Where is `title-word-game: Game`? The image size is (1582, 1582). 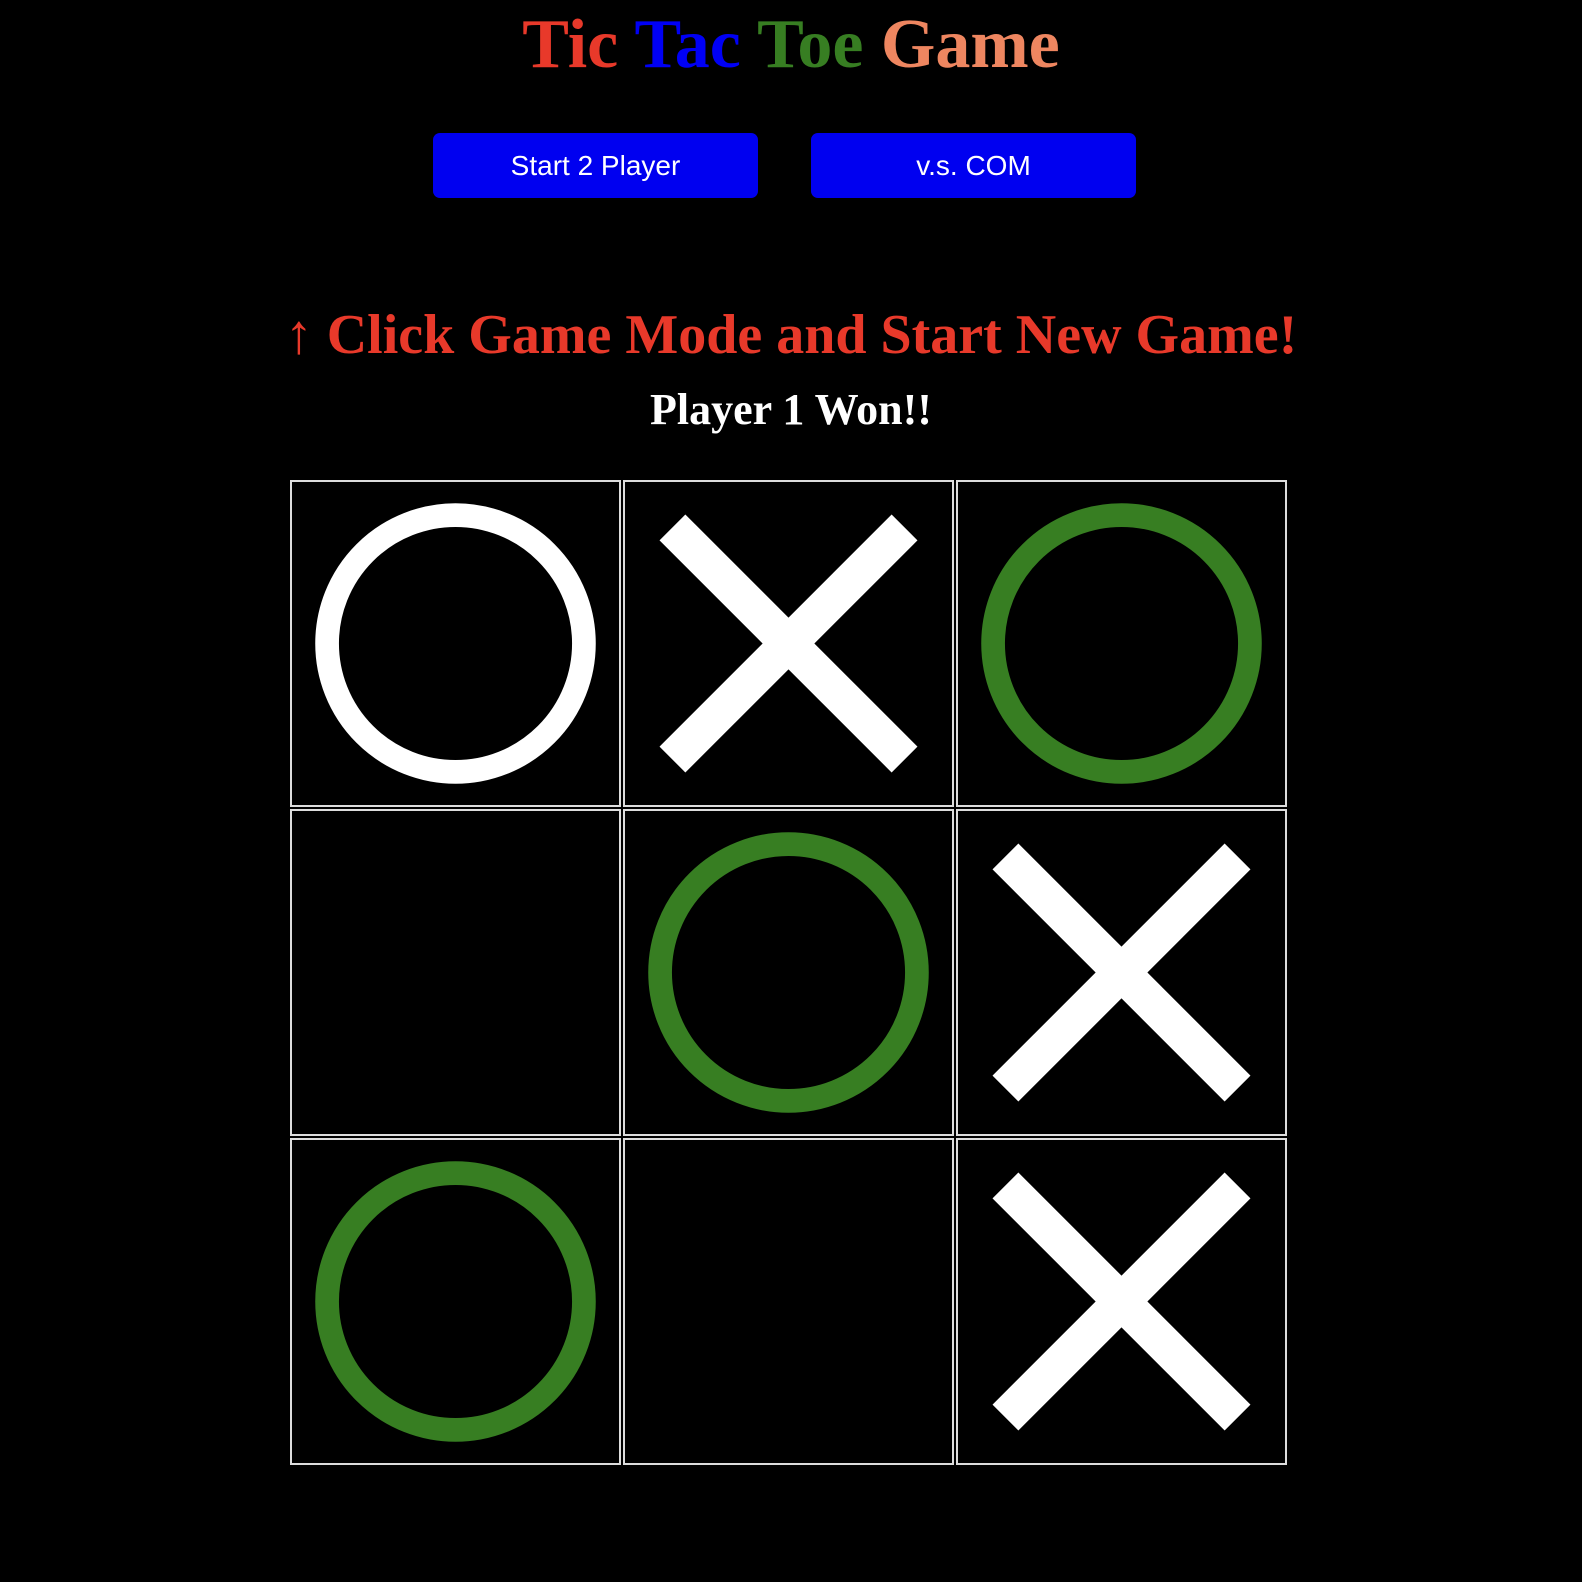
title-word-game: Game is located at coordinates (970, 44).